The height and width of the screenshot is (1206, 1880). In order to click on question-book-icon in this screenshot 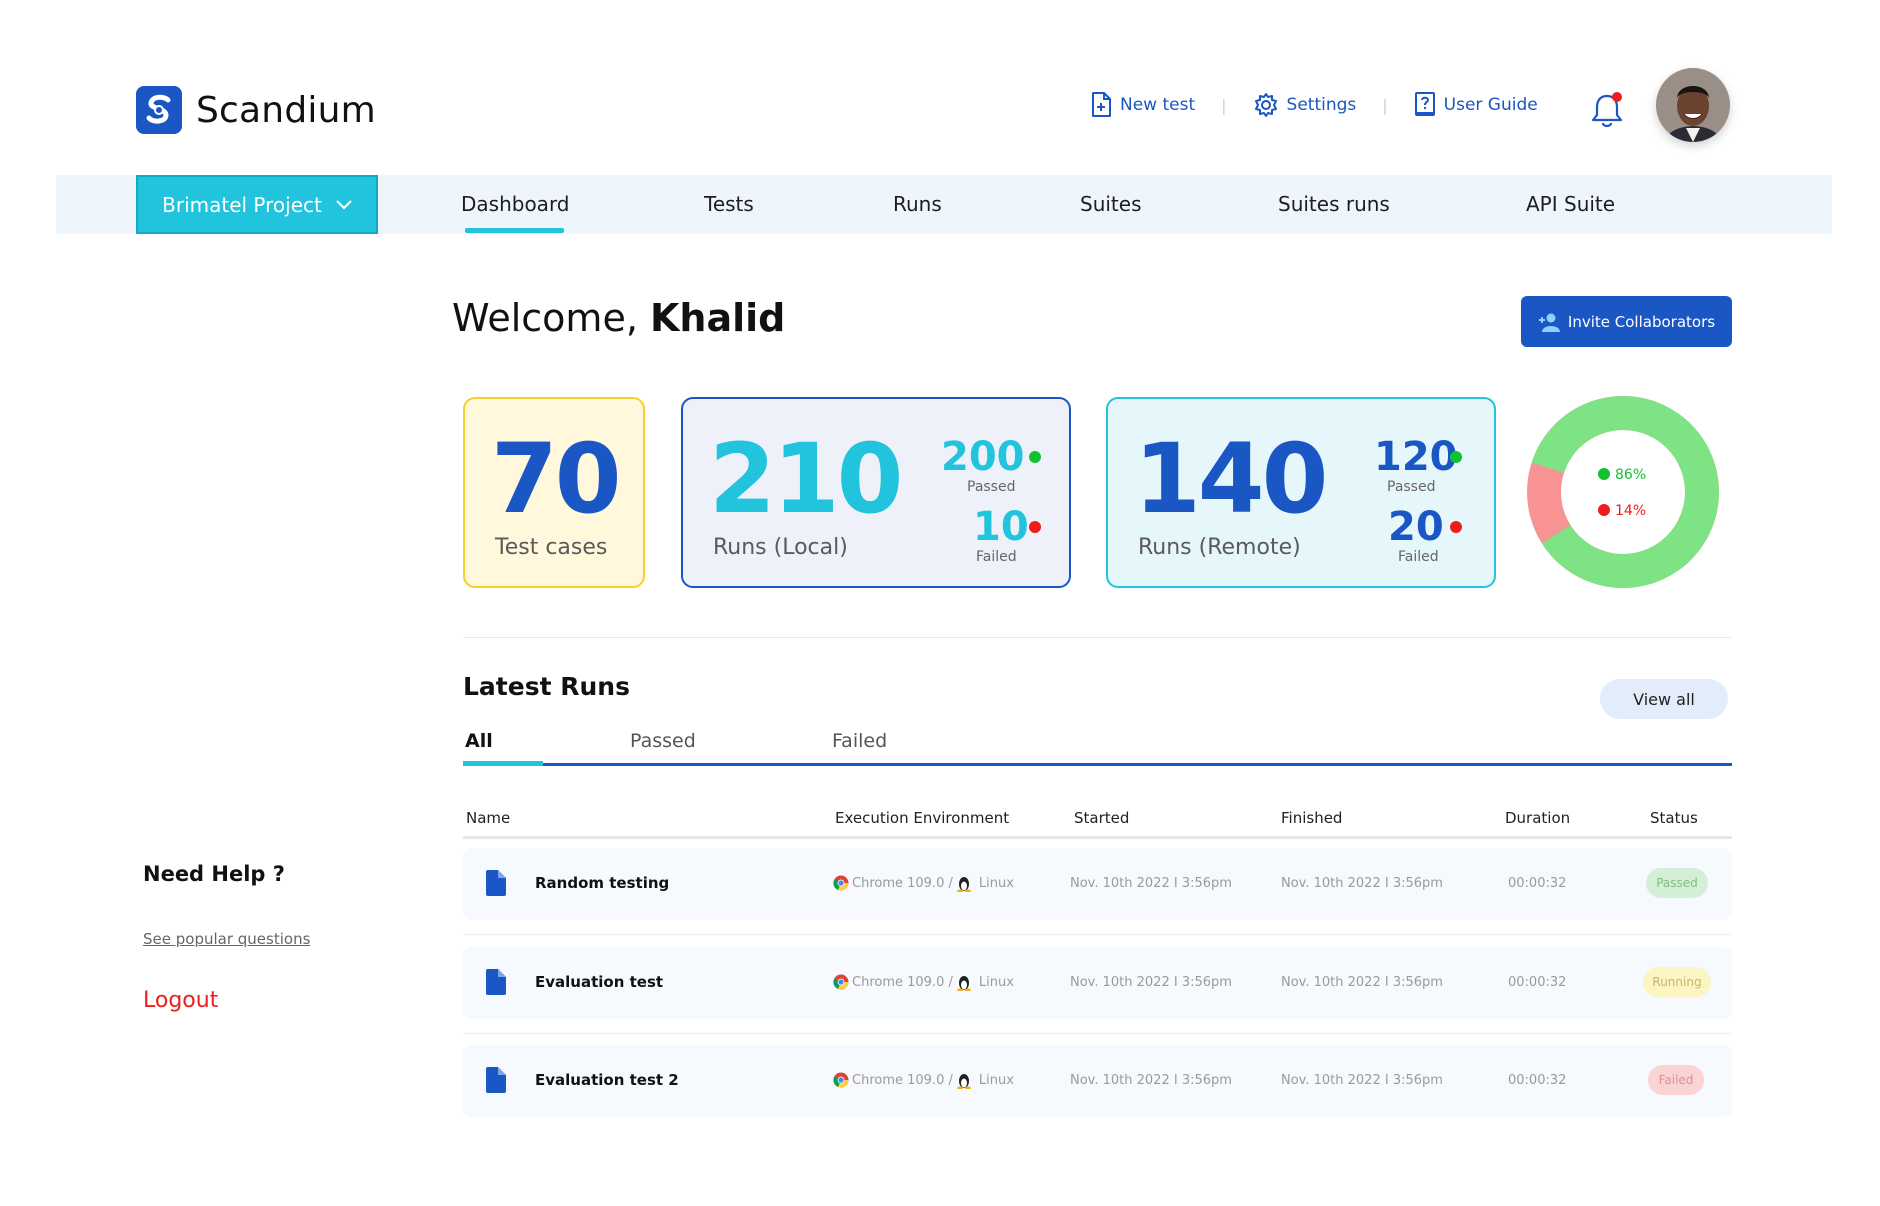, I will do `click(1424, 104)`.